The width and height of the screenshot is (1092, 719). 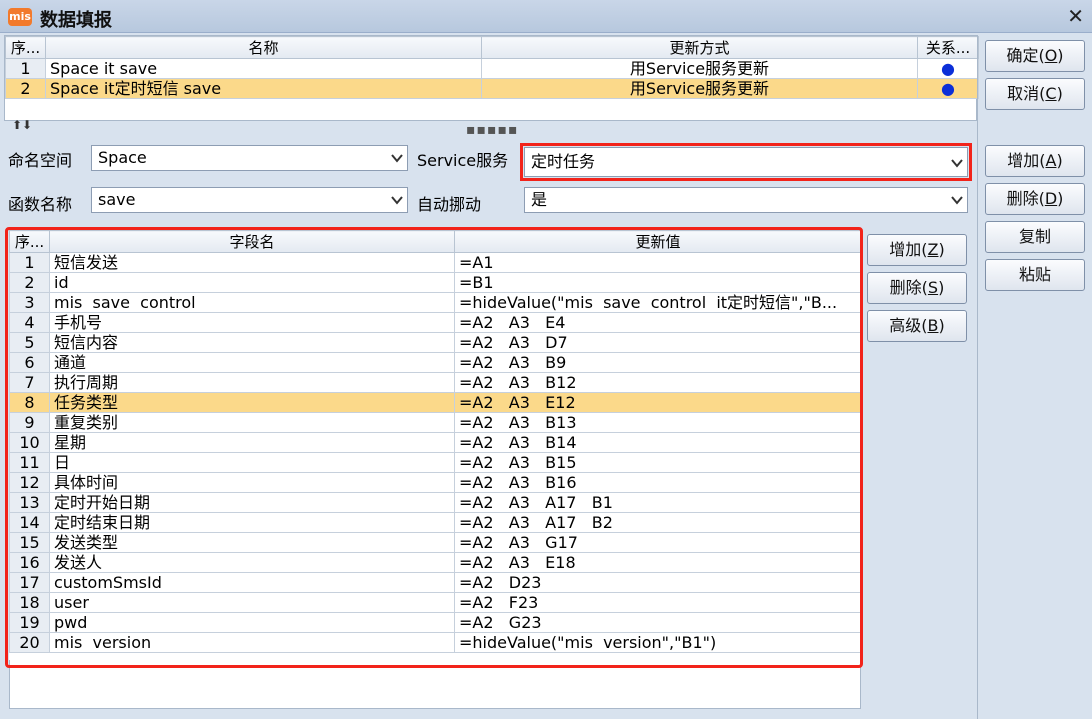 What do you see at coordinates (658, 642) in the screenshot?
I see `cell-value: =hideValue("mis version","B1")` at bounding box center [658, 642].